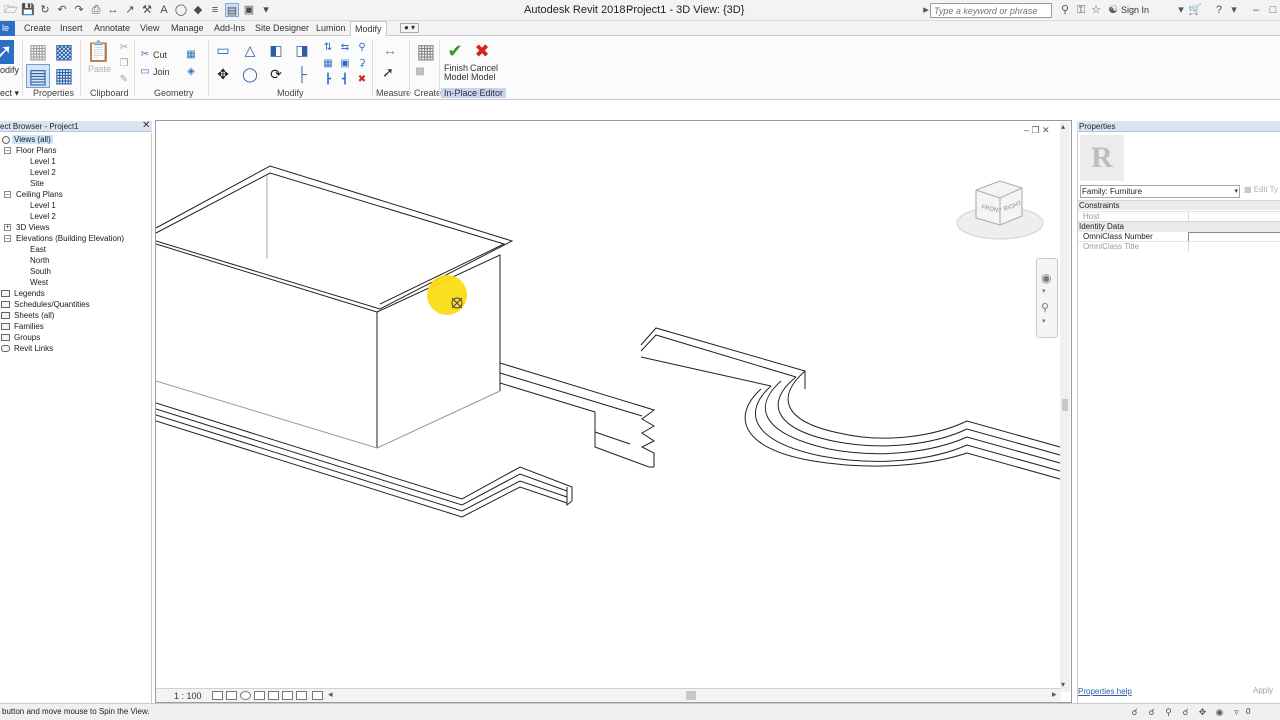  Describe the element at coordinates (191, 55) in the screenshot. I see `wall-joins-icon: ▦` at that location.